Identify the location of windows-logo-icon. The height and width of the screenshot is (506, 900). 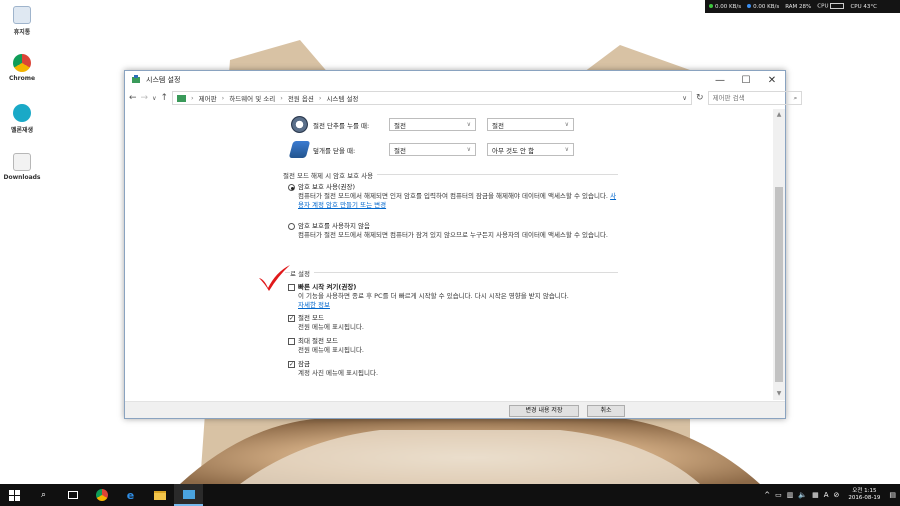
(14, 495).